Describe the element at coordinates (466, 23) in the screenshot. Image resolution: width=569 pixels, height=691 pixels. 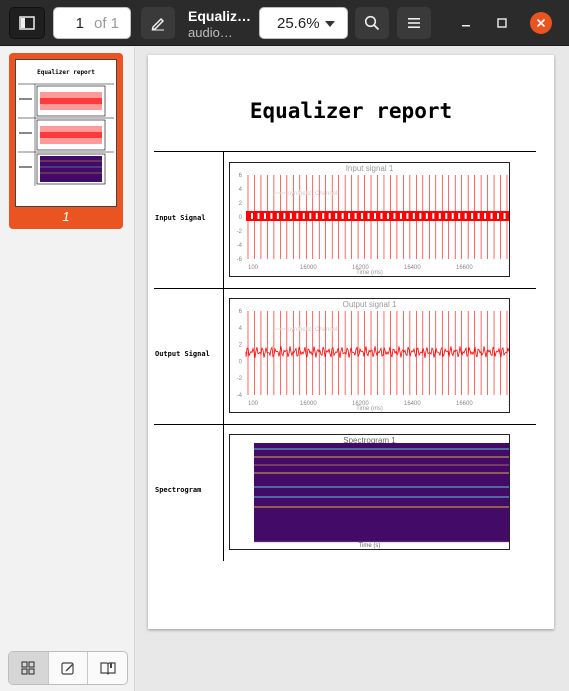
I see `minimize-button` at that location.